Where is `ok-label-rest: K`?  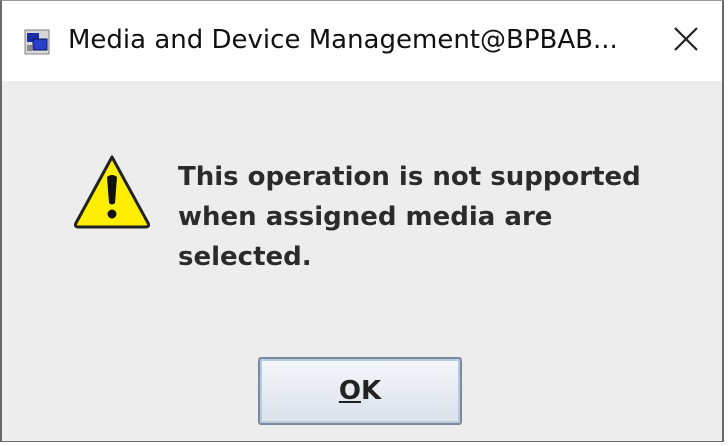 ok-label-rest: K is located at coordinates (371, 391).